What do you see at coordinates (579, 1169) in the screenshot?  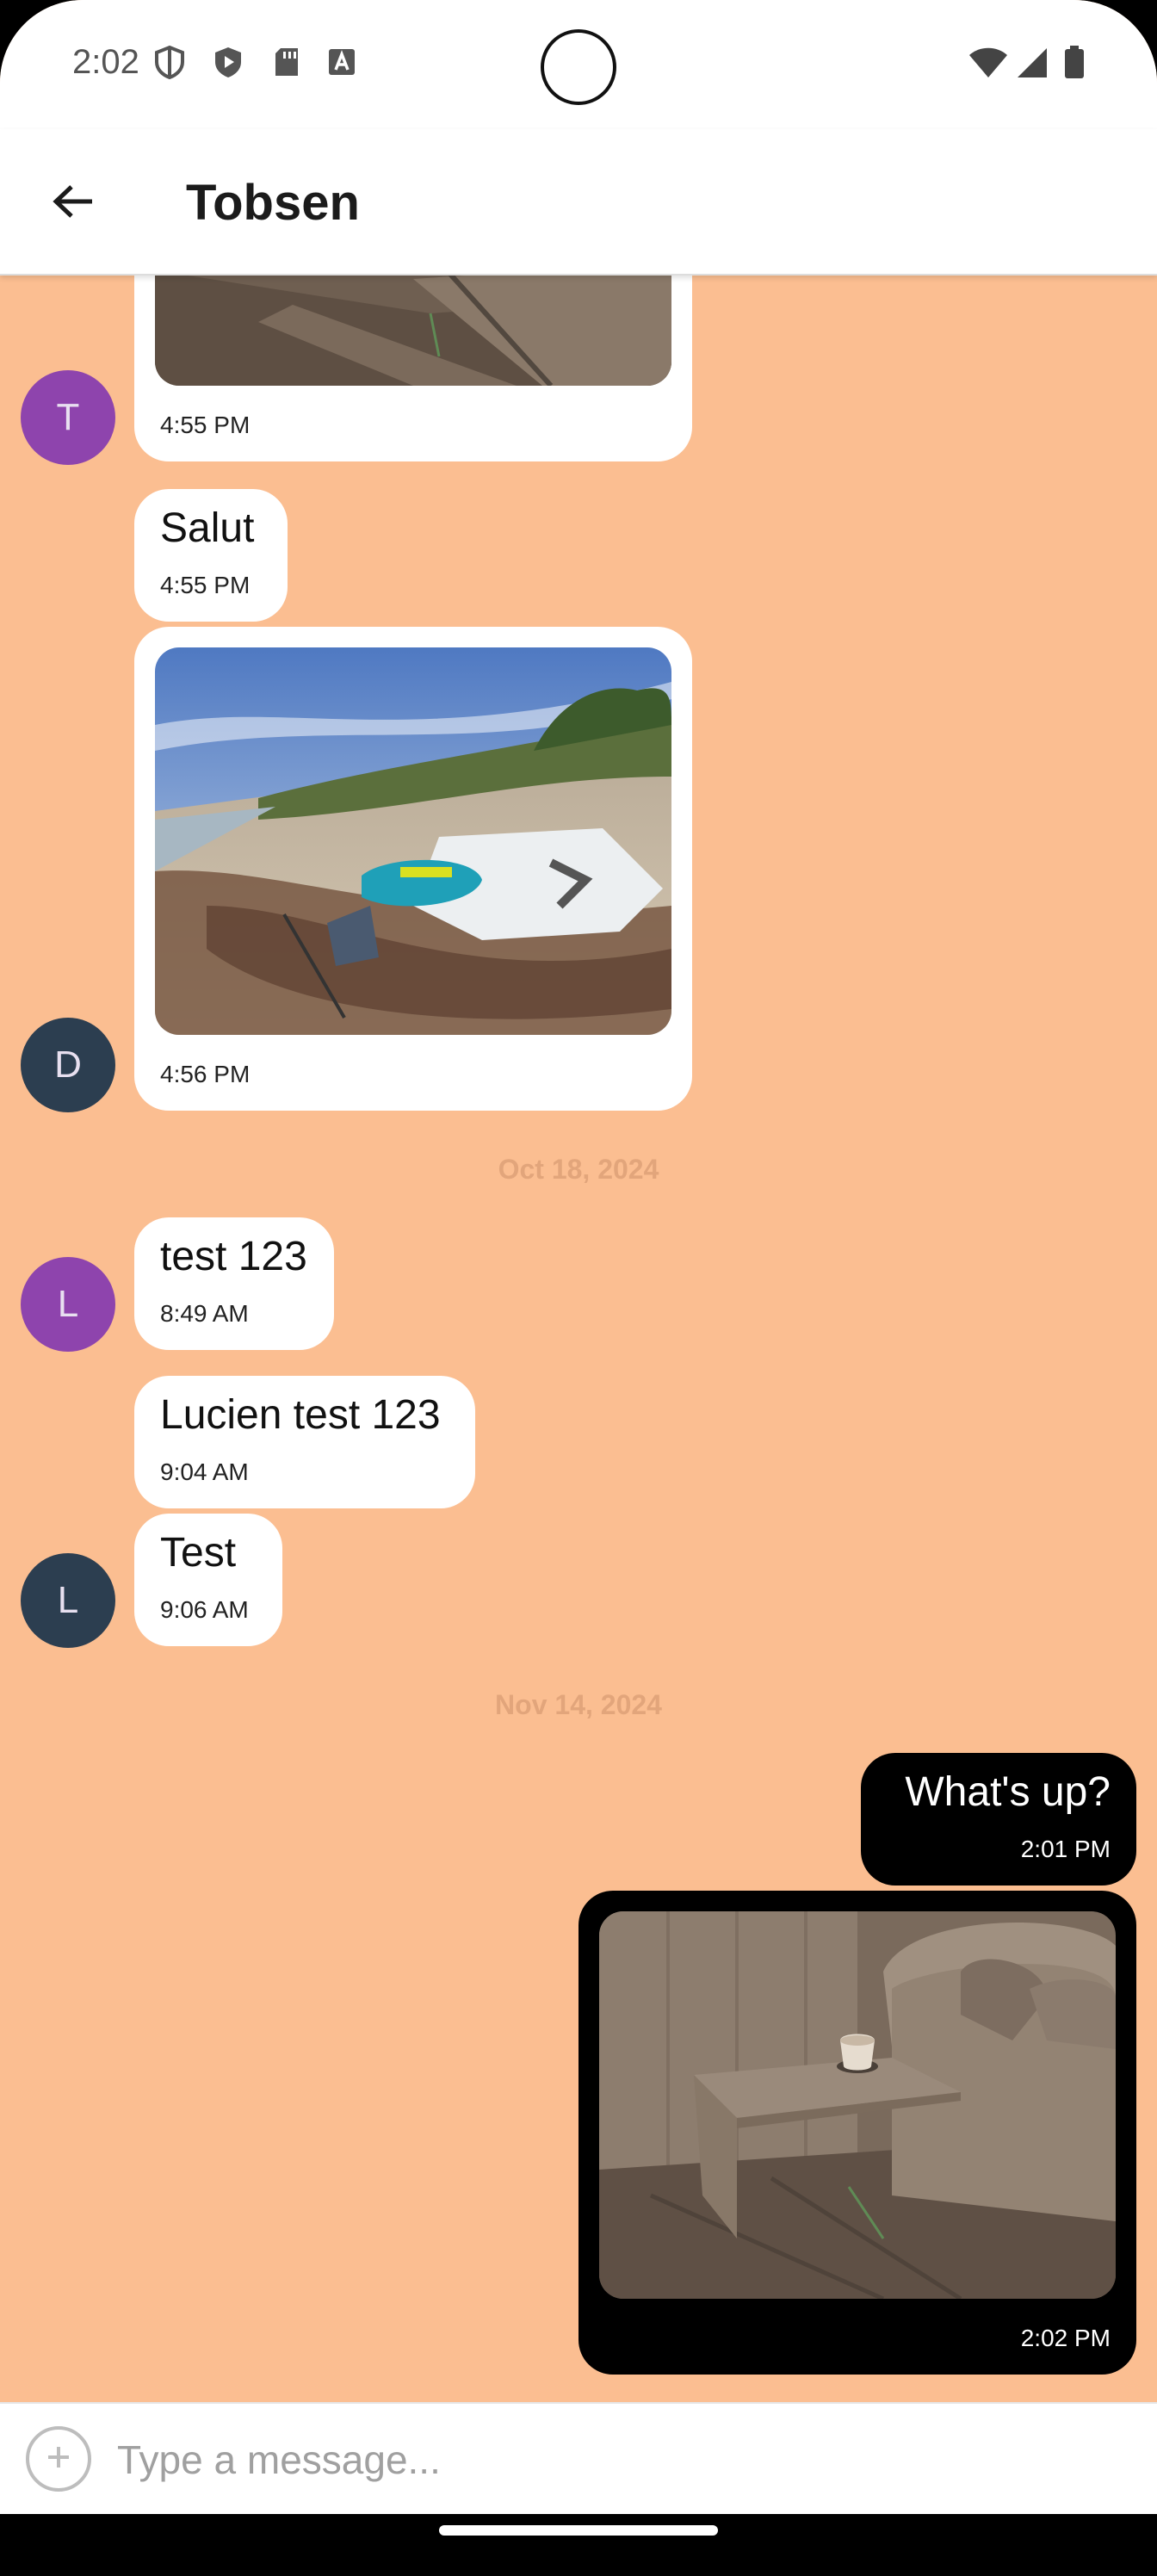 I see `date-separator: Oct 18, 2024` at bounding box center [579, 1169].